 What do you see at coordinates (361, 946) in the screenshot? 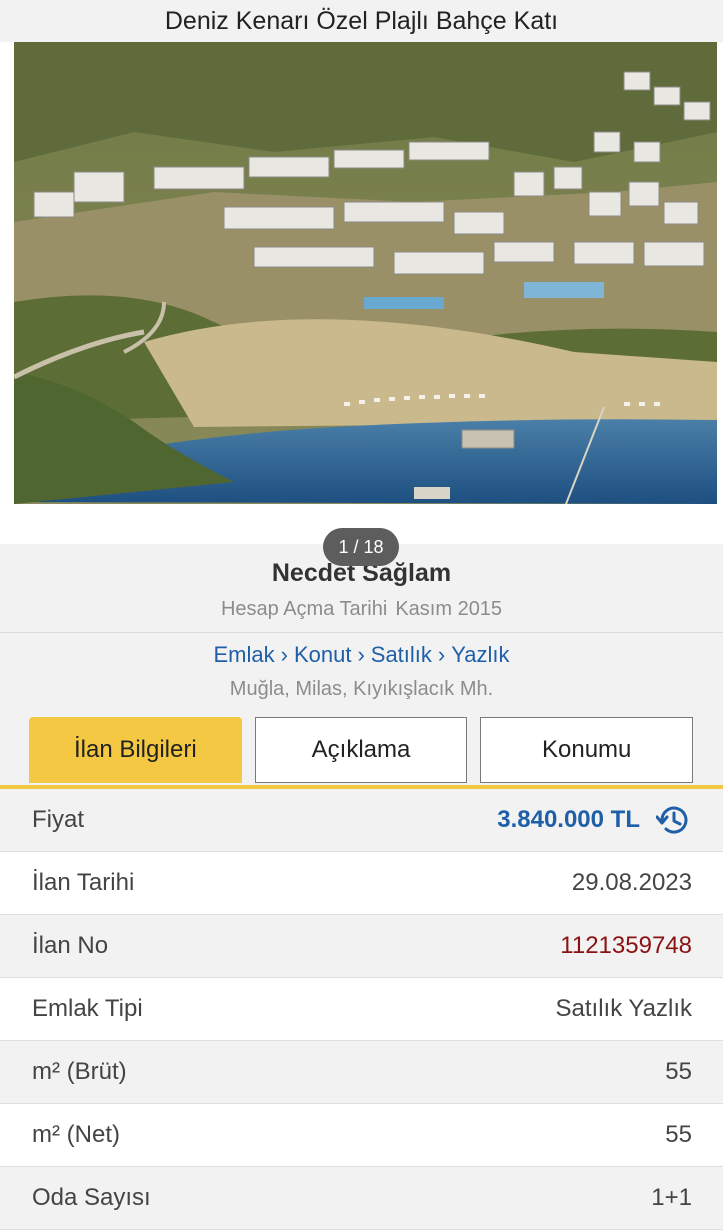
I see `detail-row-listing-no: İlan No 1121359748` at bounding box center [361, 946].